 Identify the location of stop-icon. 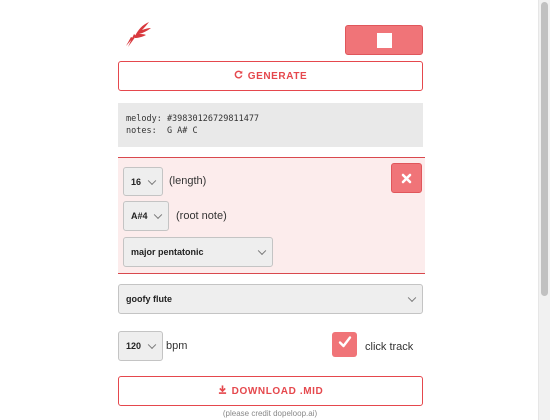
(384, 40).